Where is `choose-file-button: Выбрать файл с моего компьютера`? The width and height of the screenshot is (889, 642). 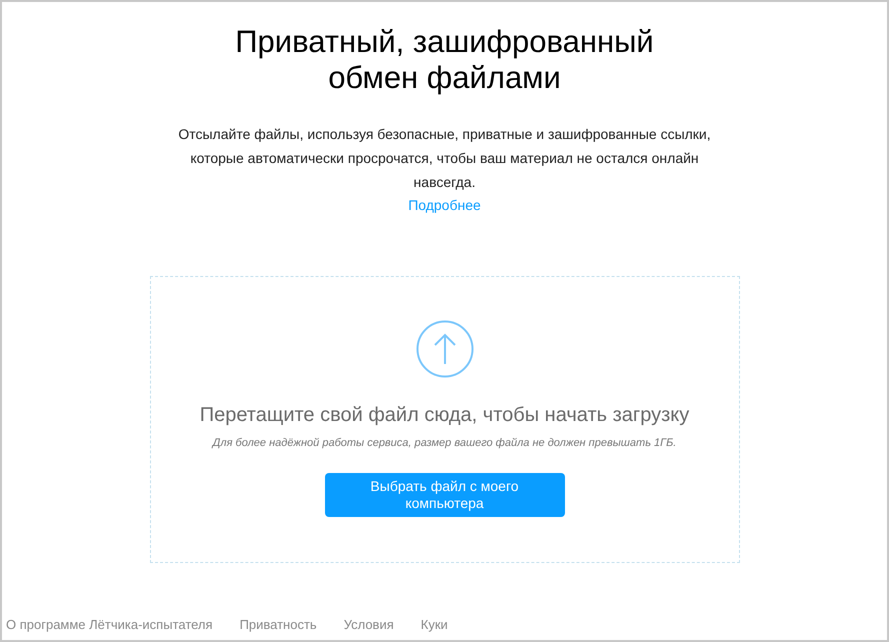 choose-file-button: Выбрать файл с моего компьютера is located at coordinates (444, 494).